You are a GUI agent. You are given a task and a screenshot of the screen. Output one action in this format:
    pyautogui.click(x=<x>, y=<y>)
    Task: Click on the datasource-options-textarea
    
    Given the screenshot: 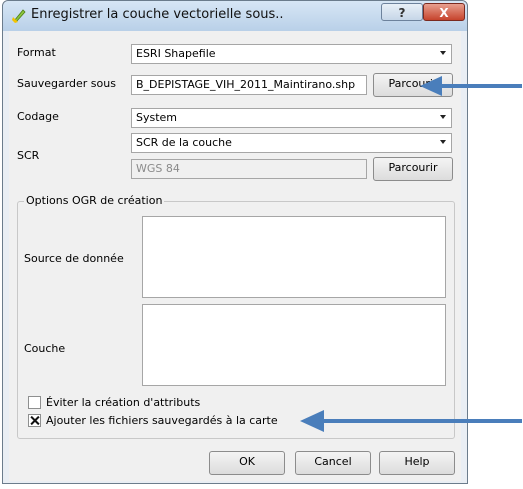 What is the action you would take?
    pyautogui.click(x=294, y=257)
    